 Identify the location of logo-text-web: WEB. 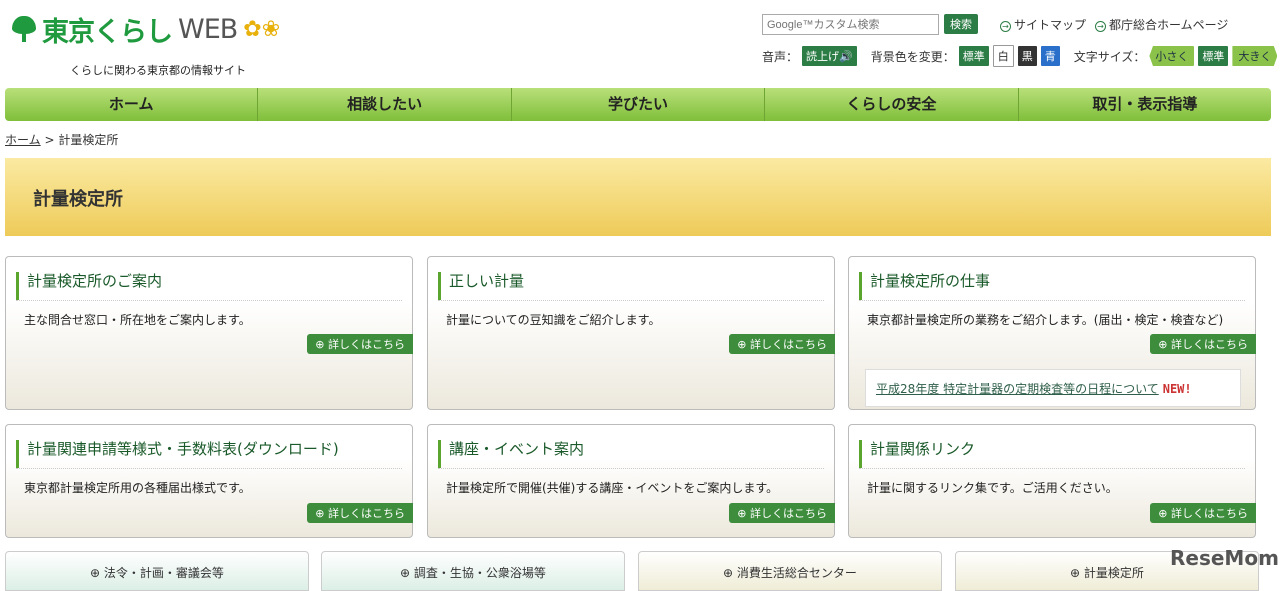
(208, 29).